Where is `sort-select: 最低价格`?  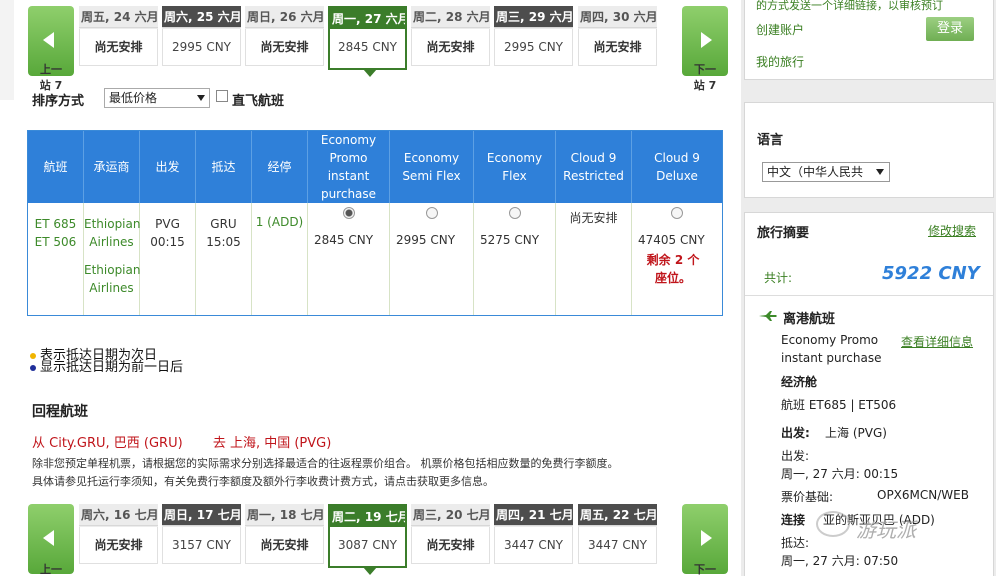 sort-select: 最低价格 is located at coordinates (157, 98).